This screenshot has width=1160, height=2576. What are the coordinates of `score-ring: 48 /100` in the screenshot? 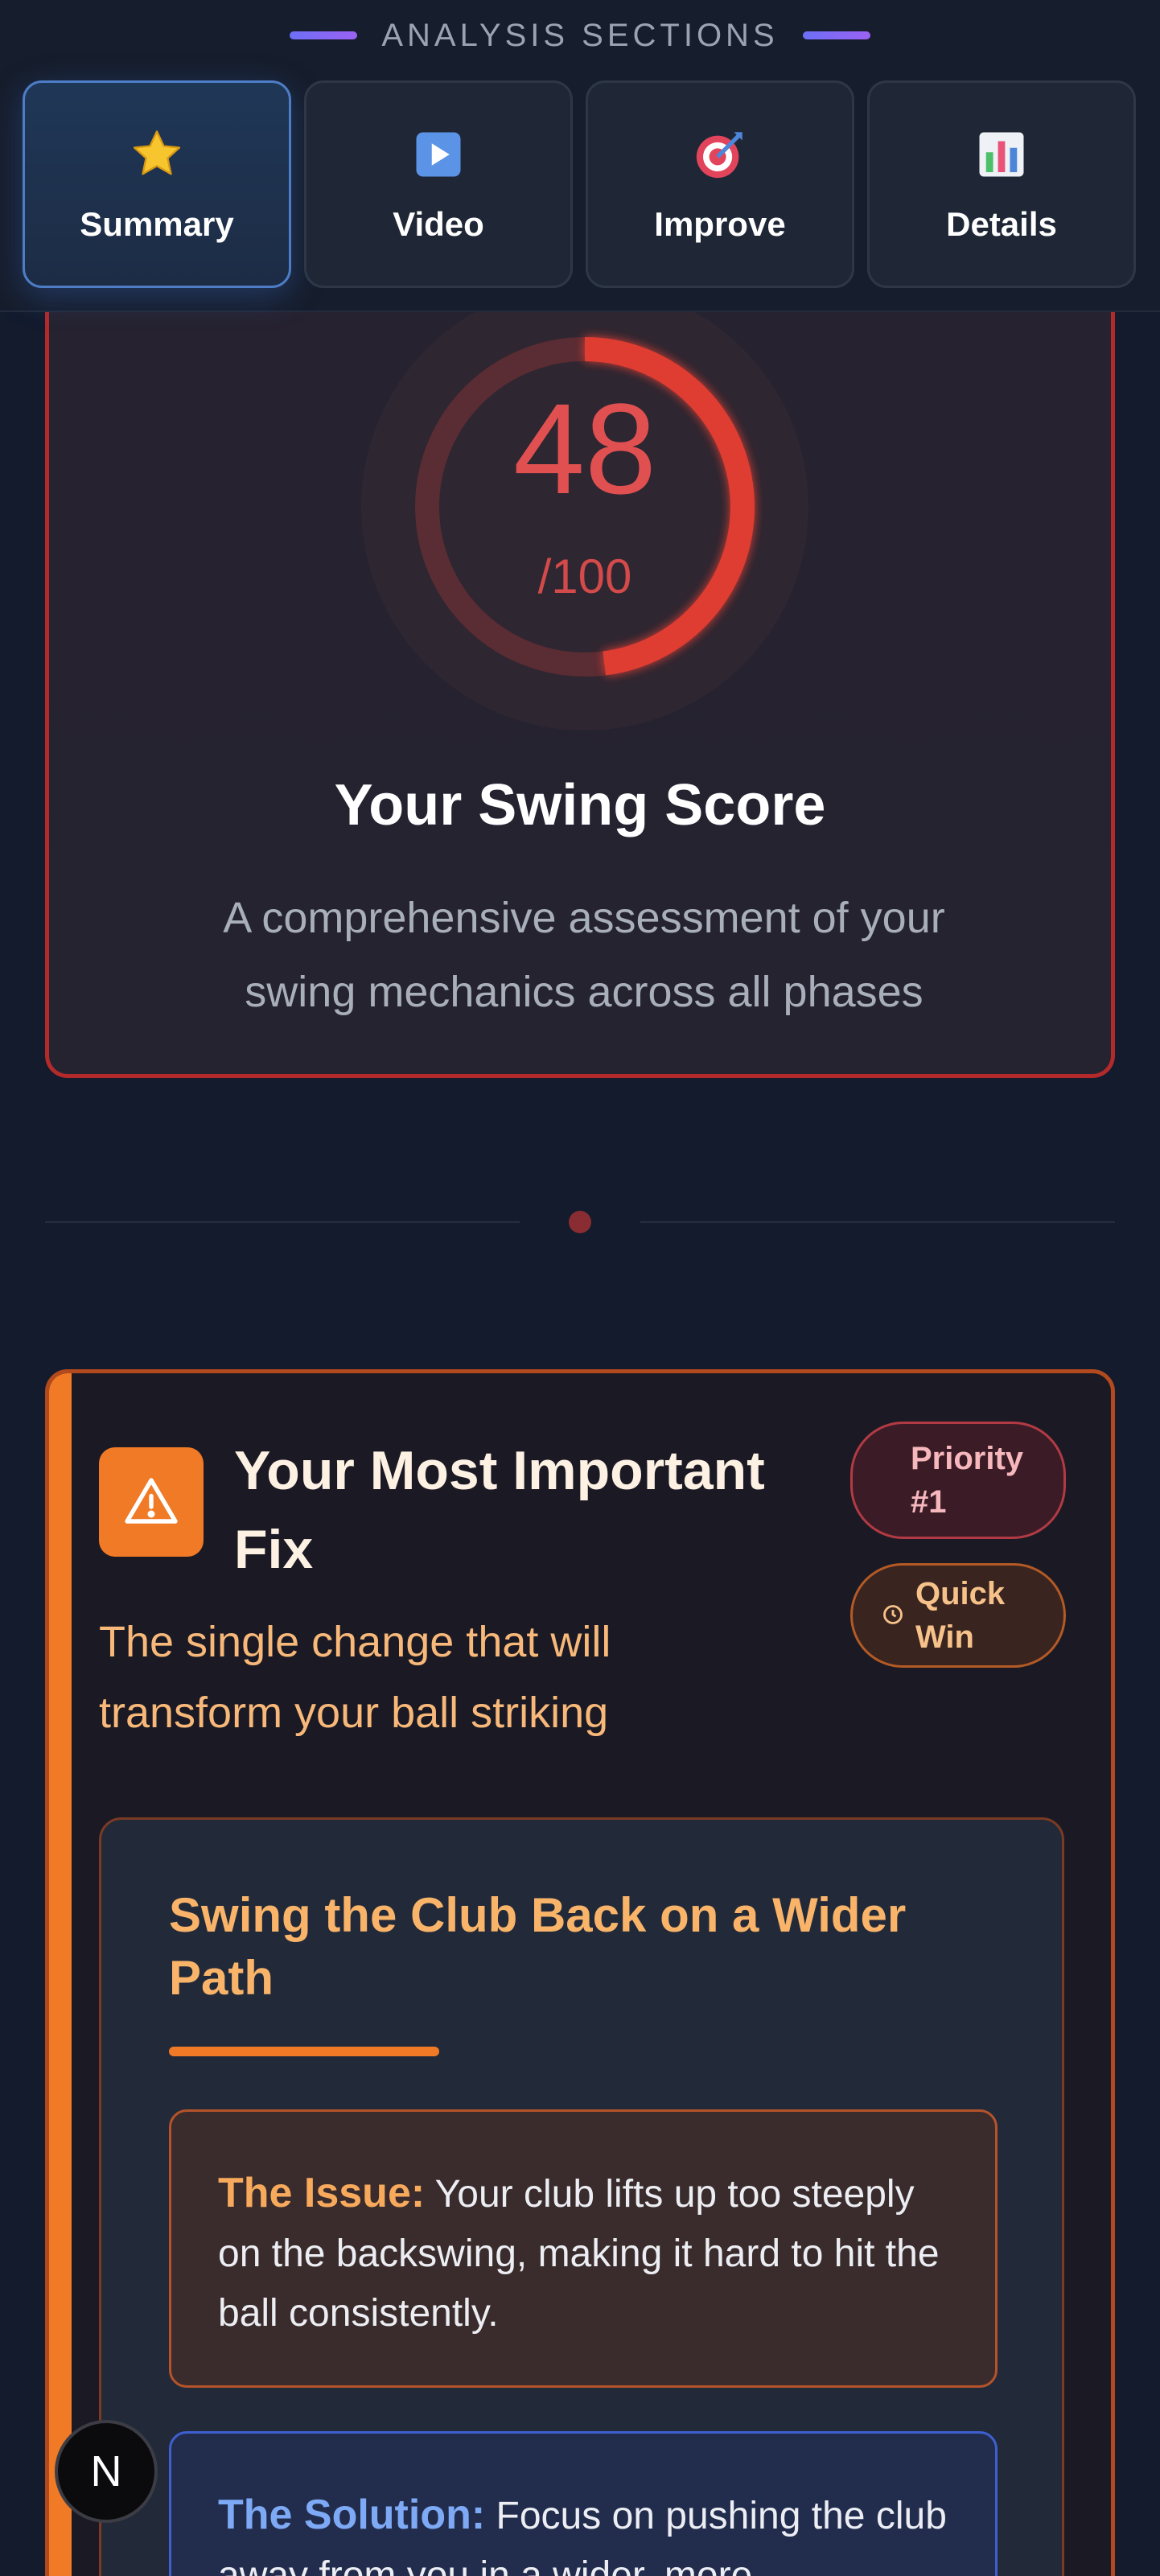 It's located at (585, 507).